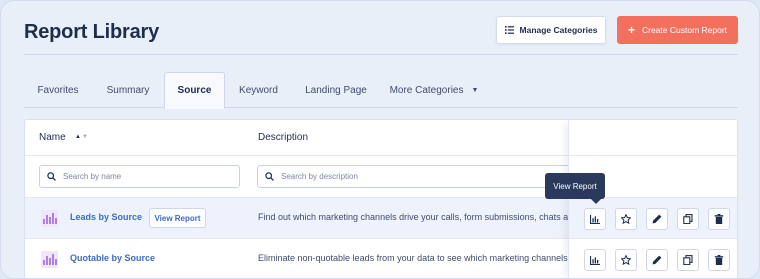 The width and height of the screenshot is (760, 279). I want to click on report-name-link: Leads by Source, so click(106, 217).